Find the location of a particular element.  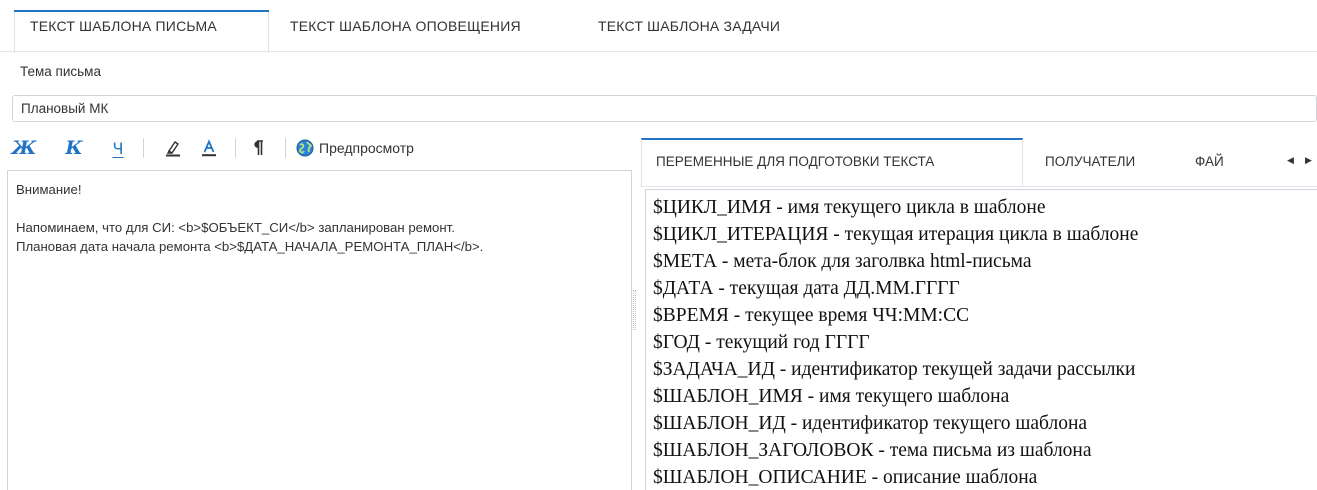

italic-icon: К is located at coordinates (74, 148).